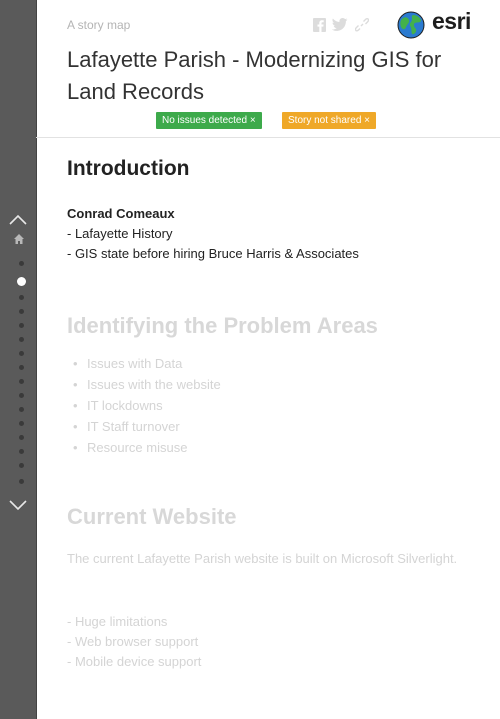 The height and width of the screenshot is (719, 500). I want to click on esri-globe-icon, so click(411, 25).